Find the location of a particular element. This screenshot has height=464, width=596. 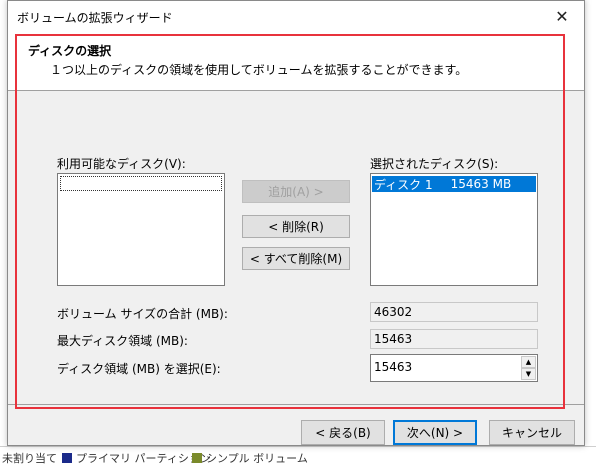

window-title: ボリュームの拡張ウィザード is located at coordinates (95, 18).